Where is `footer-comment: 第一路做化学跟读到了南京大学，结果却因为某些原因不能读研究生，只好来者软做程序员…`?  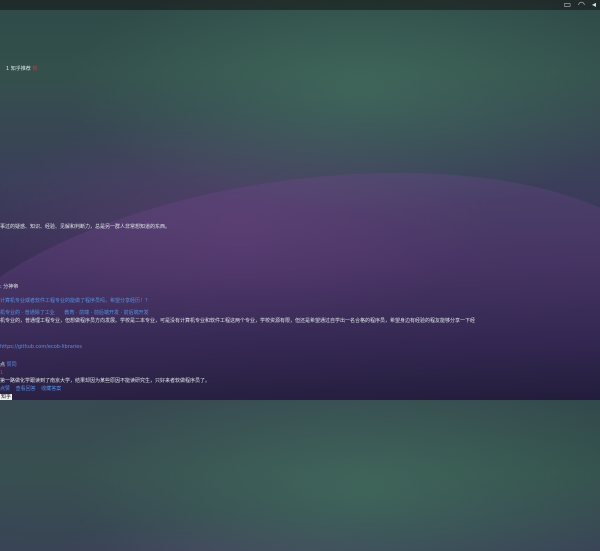
footer-comment: 第一路做化学跟读到了南京大学，结果却因为某些原因不能读研究生，只好来者软做程序员… is located at coordinates (105, 381).